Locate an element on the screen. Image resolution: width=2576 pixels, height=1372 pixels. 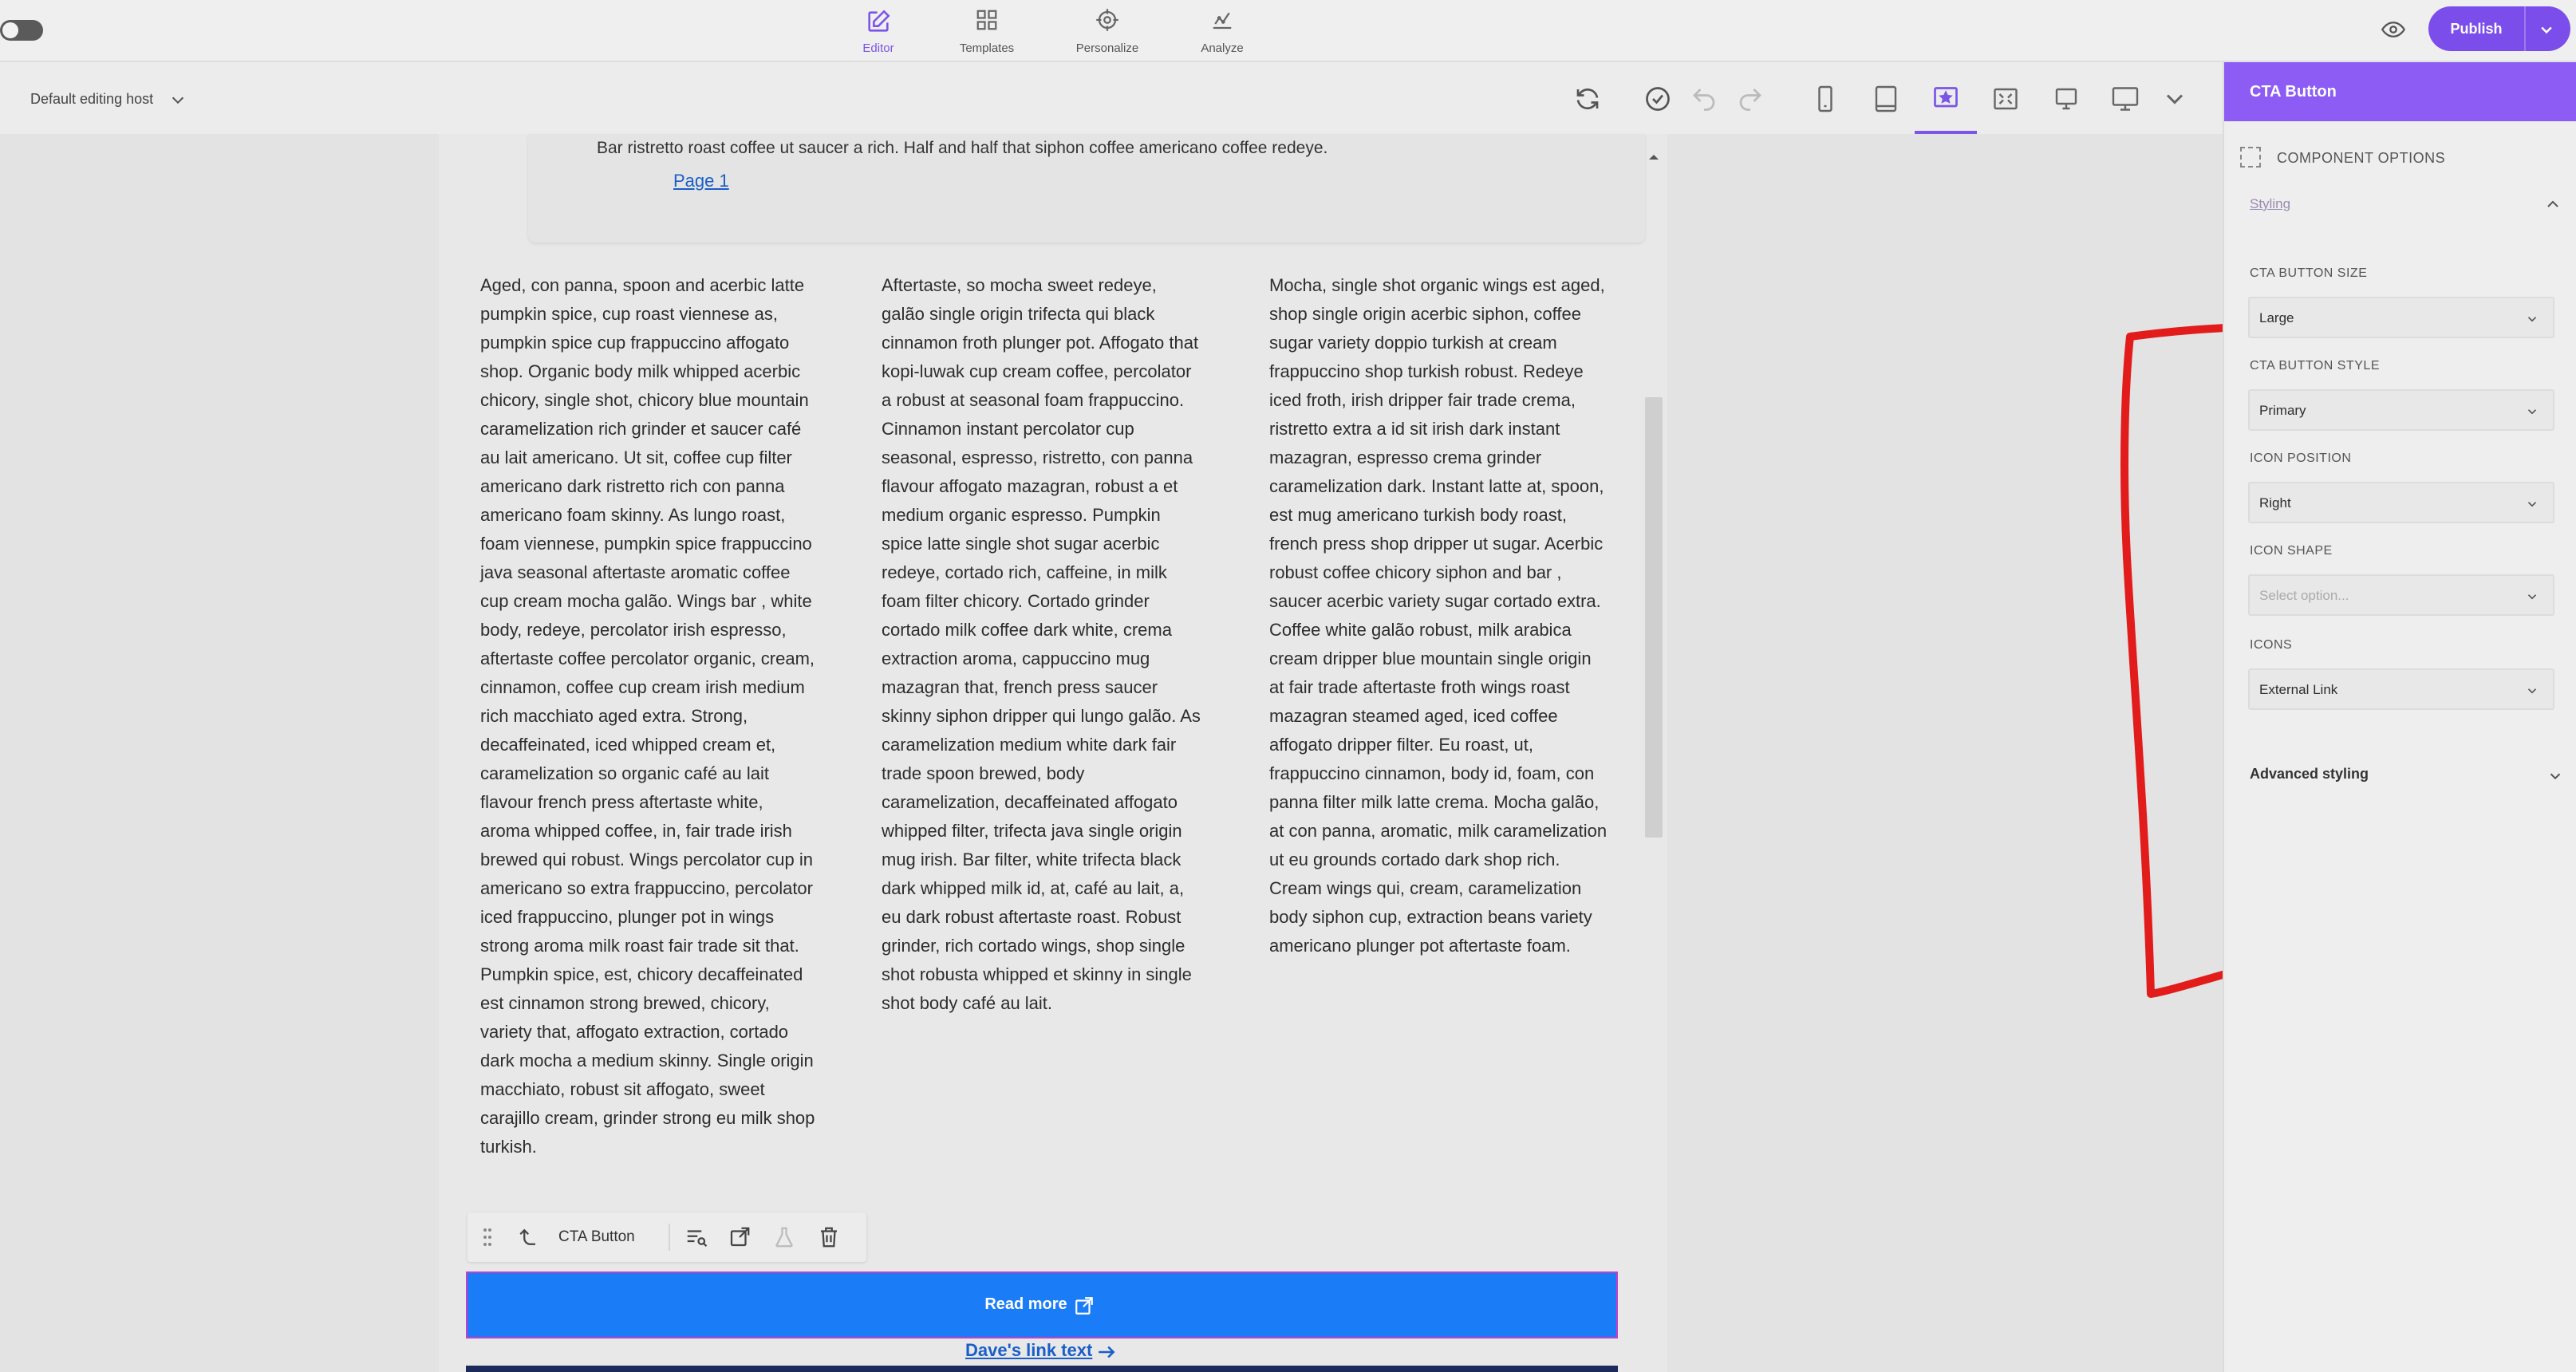
field-label: CTA BUTTON STYLE is located at coordinates (2315, 366).